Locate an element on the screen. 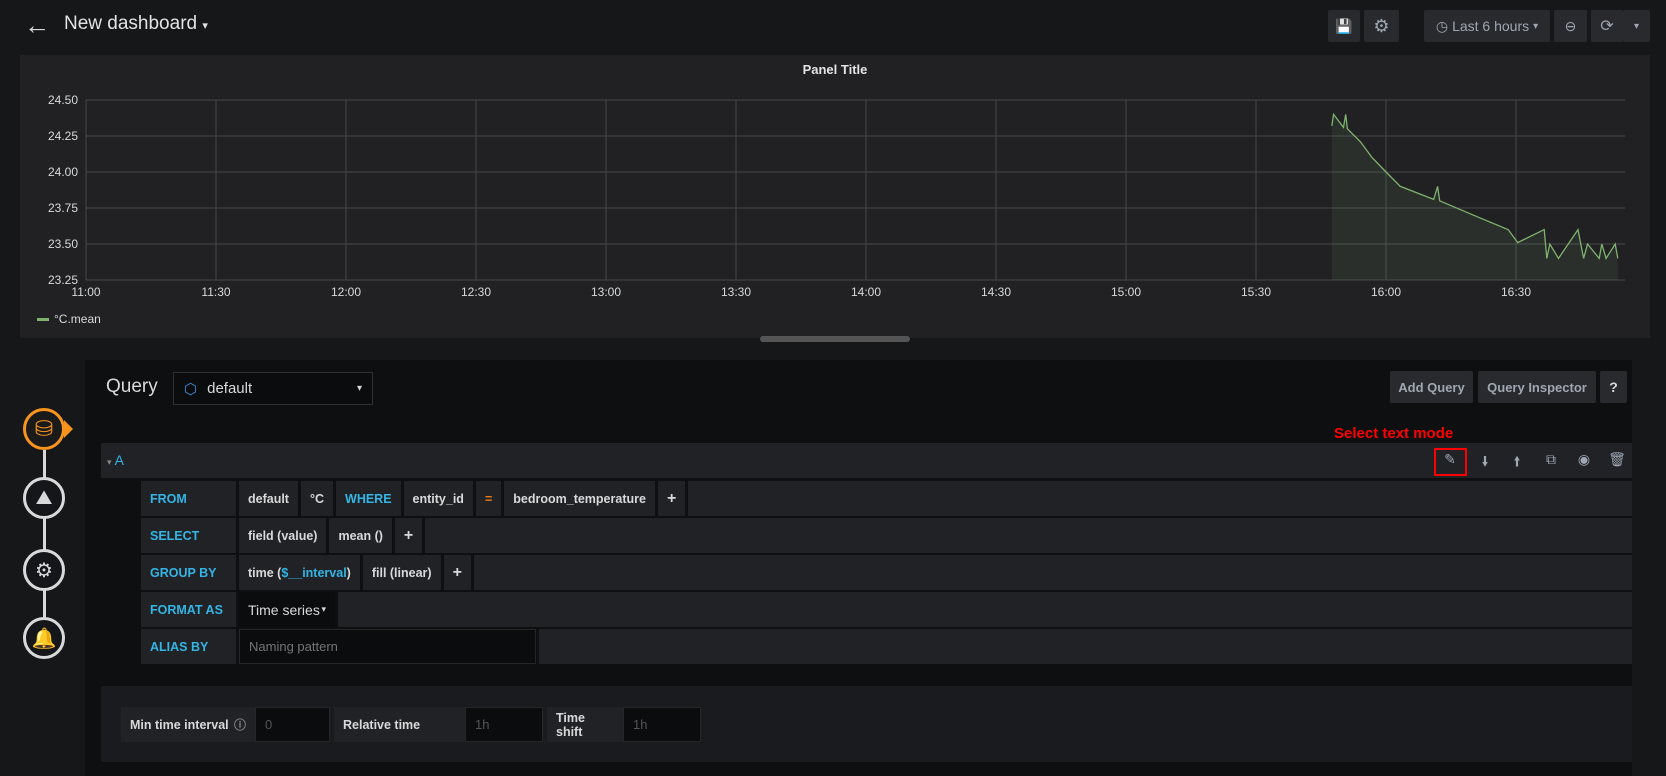  arrow-up-icon: 🠙 is located at coordinates (1517, 463).